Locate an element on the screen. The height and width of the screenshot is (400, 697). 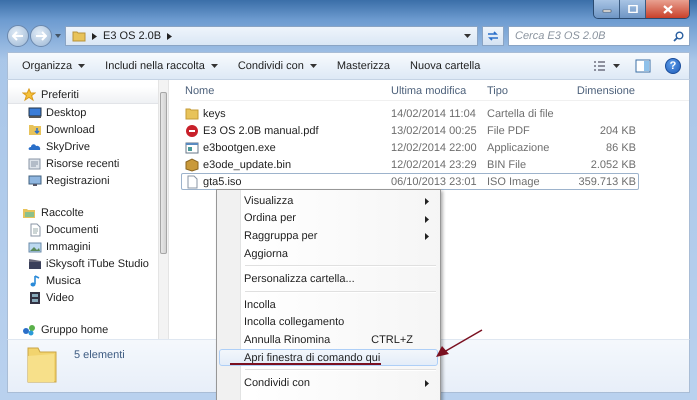
homegroup-icon is located at coordinates (29, 329).